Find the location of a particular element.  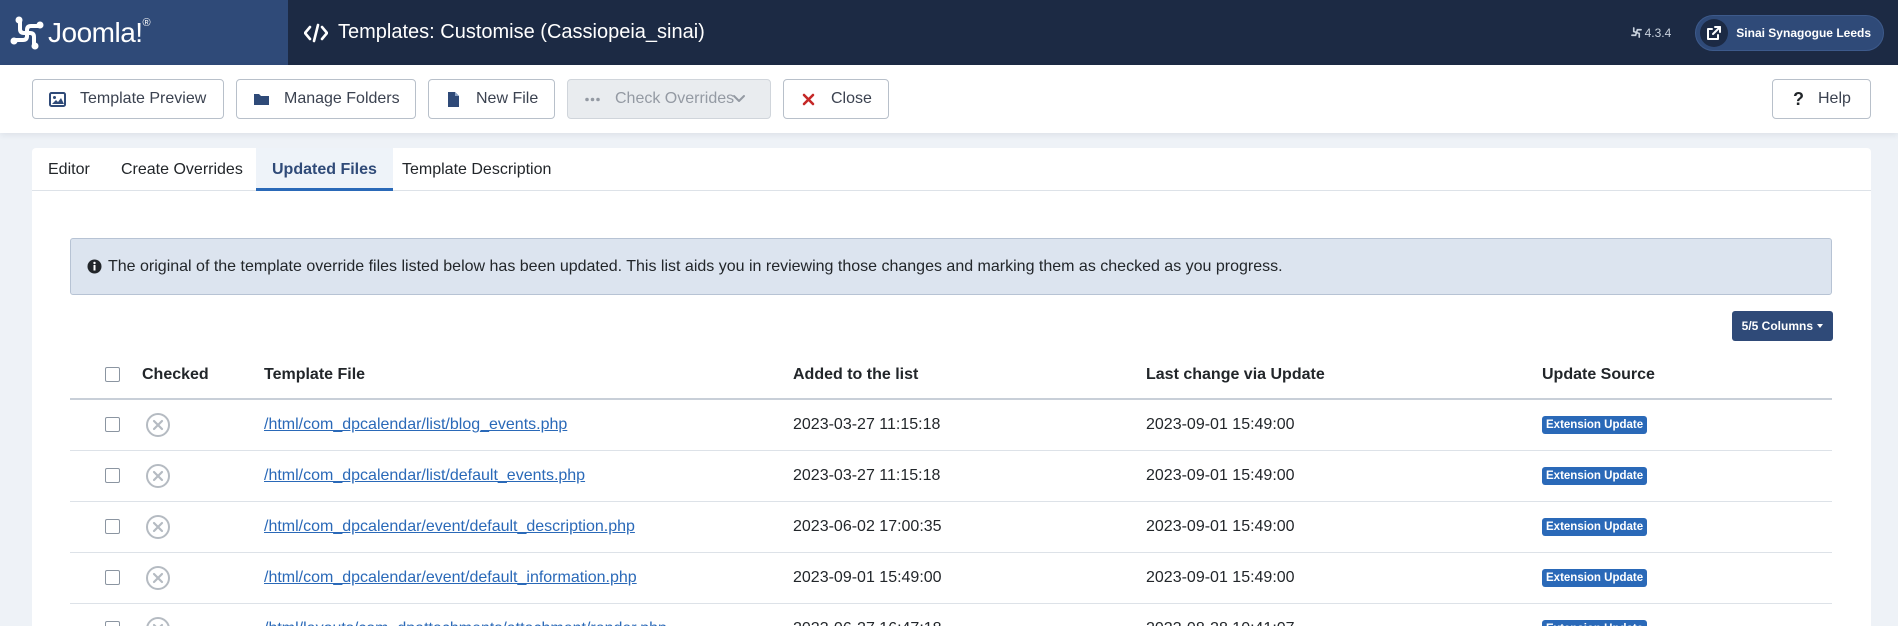

manage-folders-button: Manage Folders is located at coordinates (326, 99).